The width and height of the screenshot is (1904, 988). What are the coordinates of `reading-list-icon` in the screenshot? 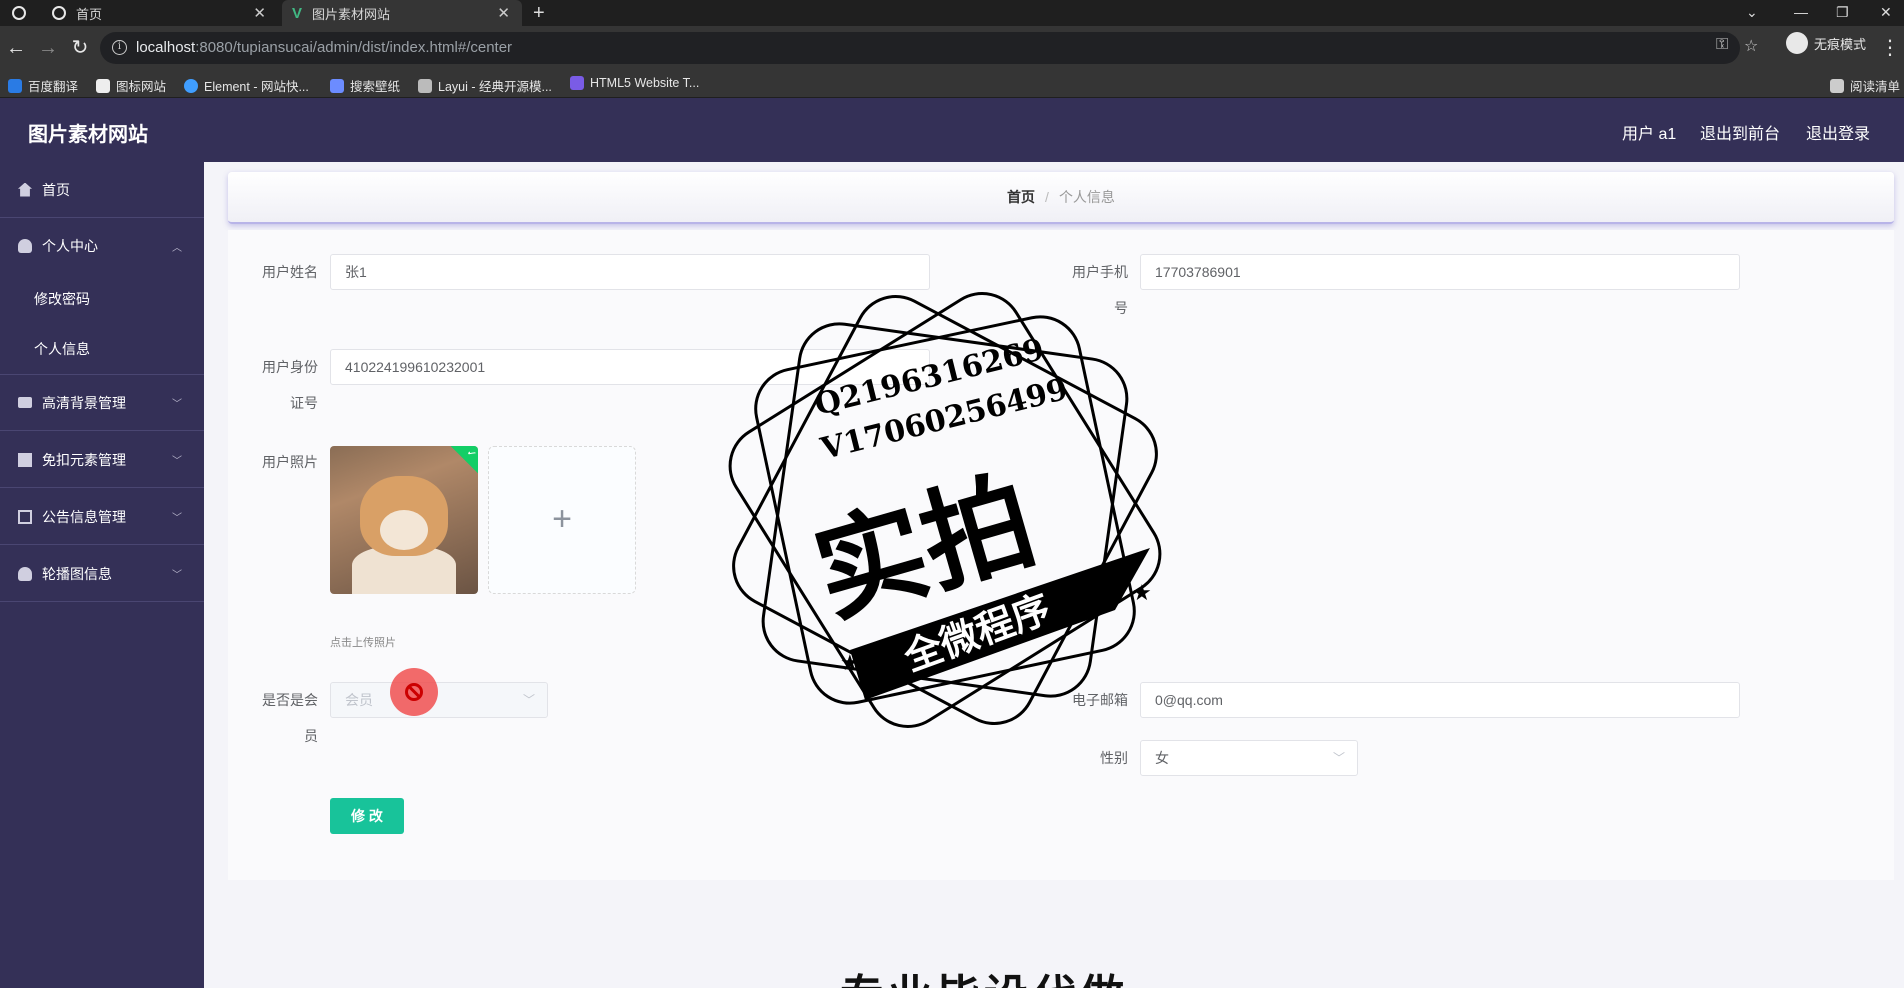 It's located at (1837, 85).